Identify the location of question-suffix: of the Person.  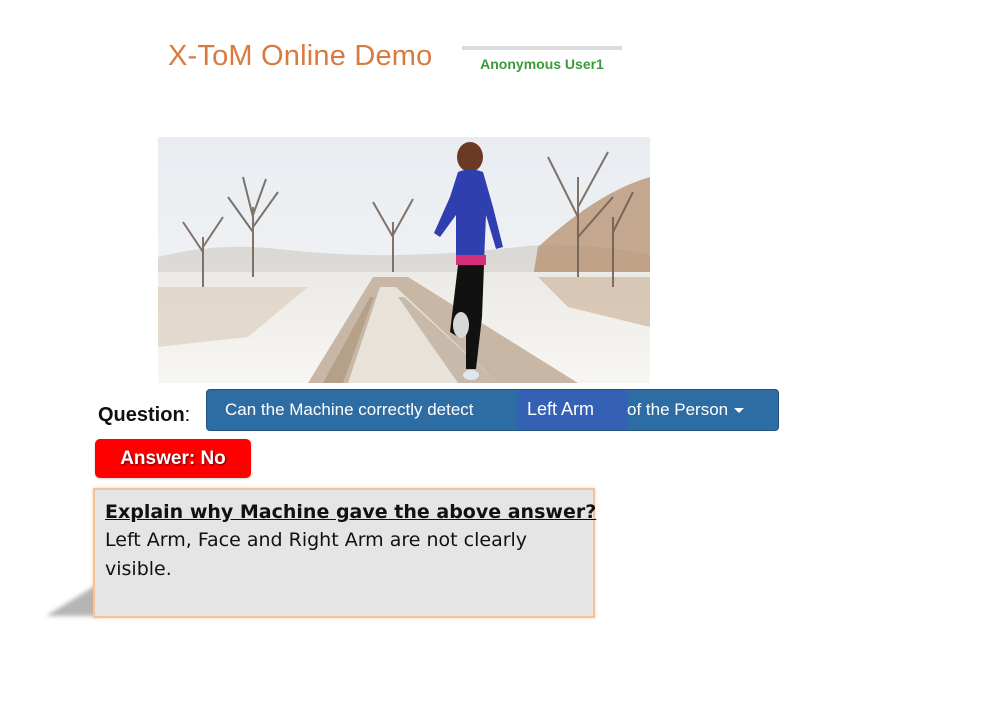
(686, 410).